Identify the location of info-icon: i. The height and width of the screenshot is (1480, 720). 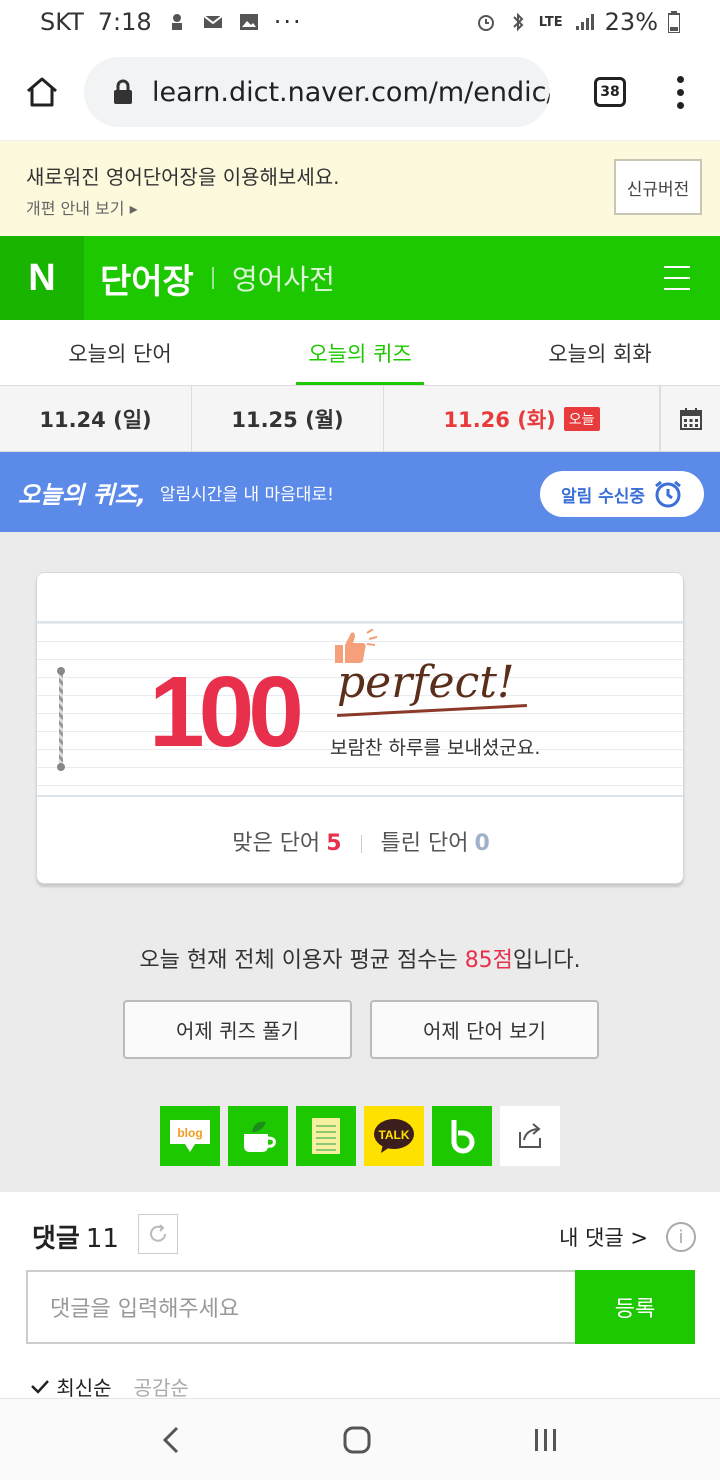
(681, 1237).